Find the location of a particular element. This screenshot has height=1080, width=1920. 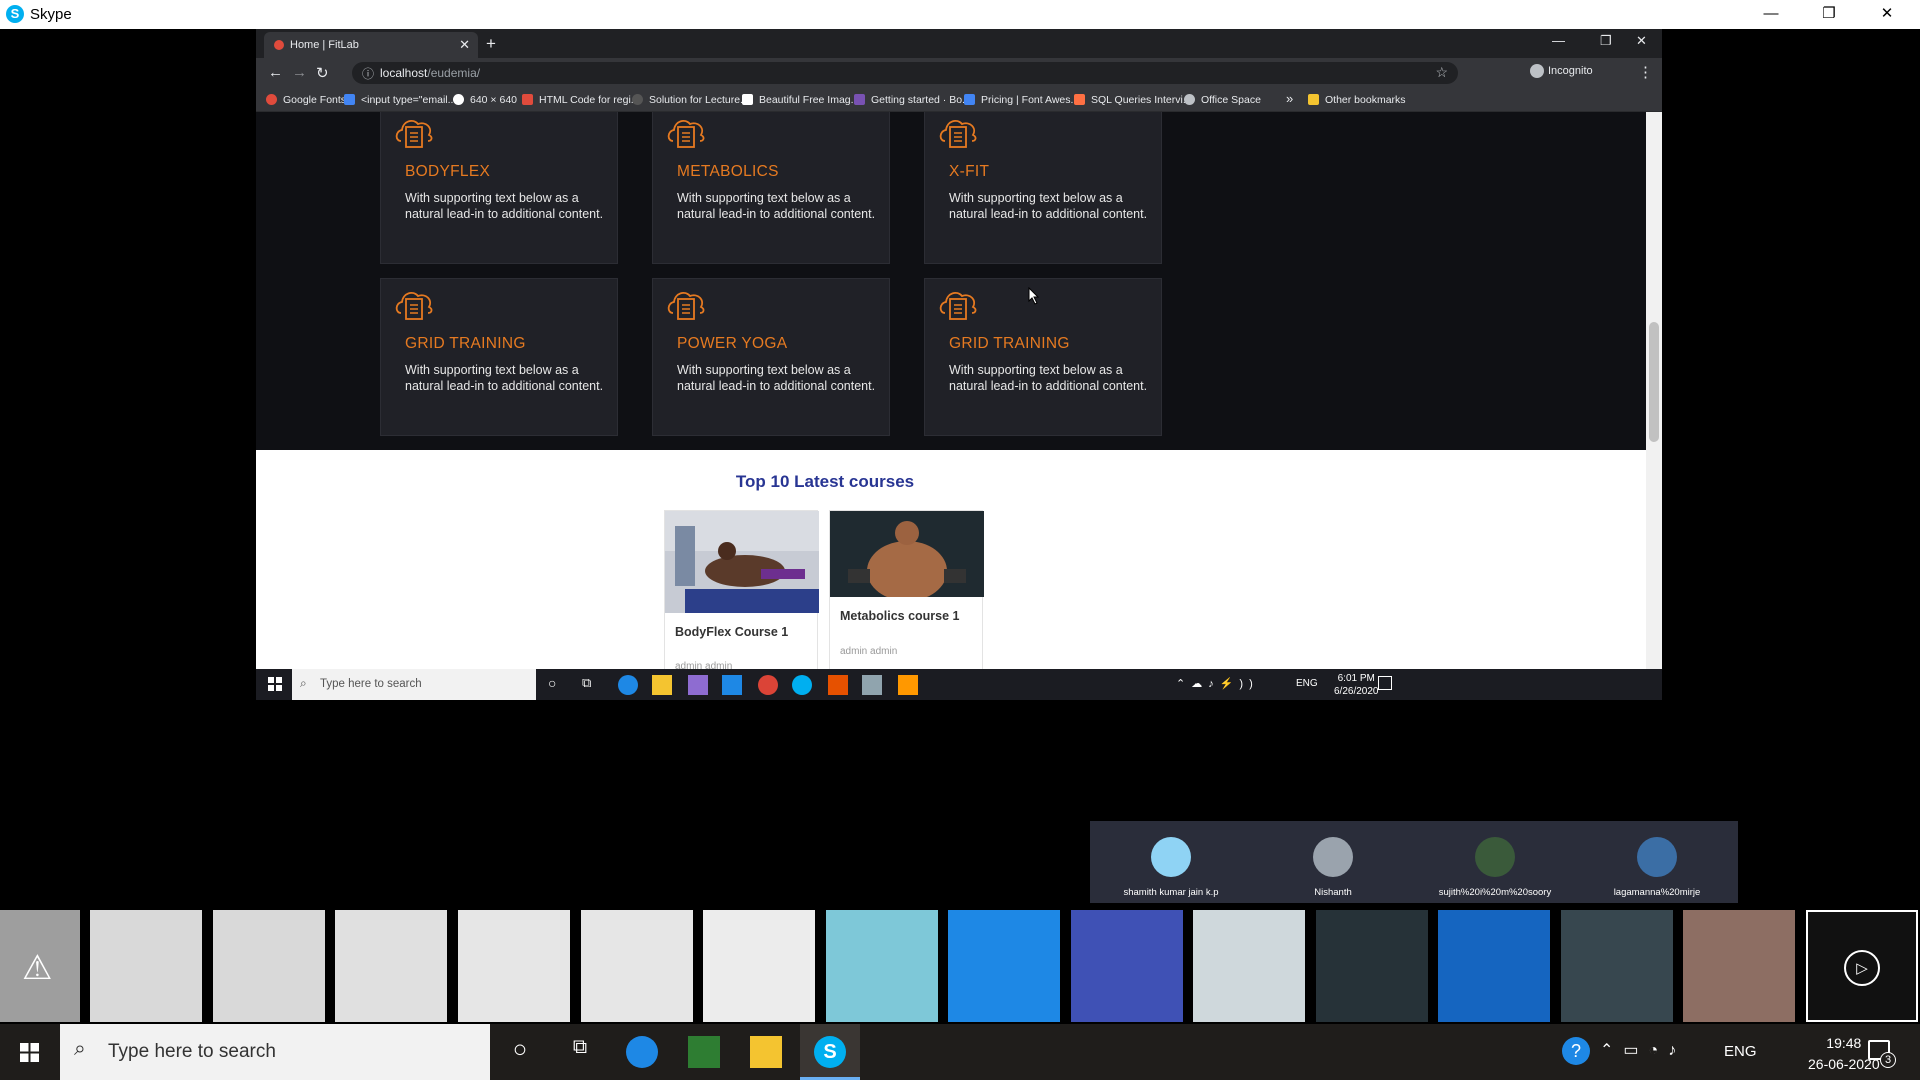

system-tray-icons: ⌃☁♪⚡)) is located at coordinates (1217, 683).